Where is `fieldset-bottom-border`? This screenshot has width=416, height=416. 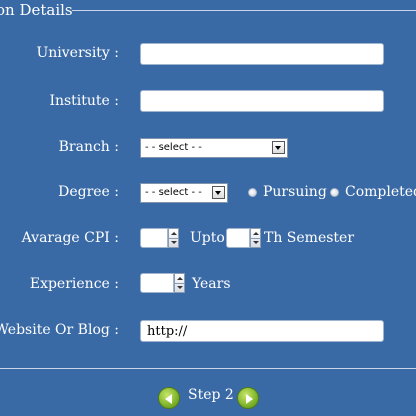 fieldset-bottom-border is located at coordinates (208, 368).